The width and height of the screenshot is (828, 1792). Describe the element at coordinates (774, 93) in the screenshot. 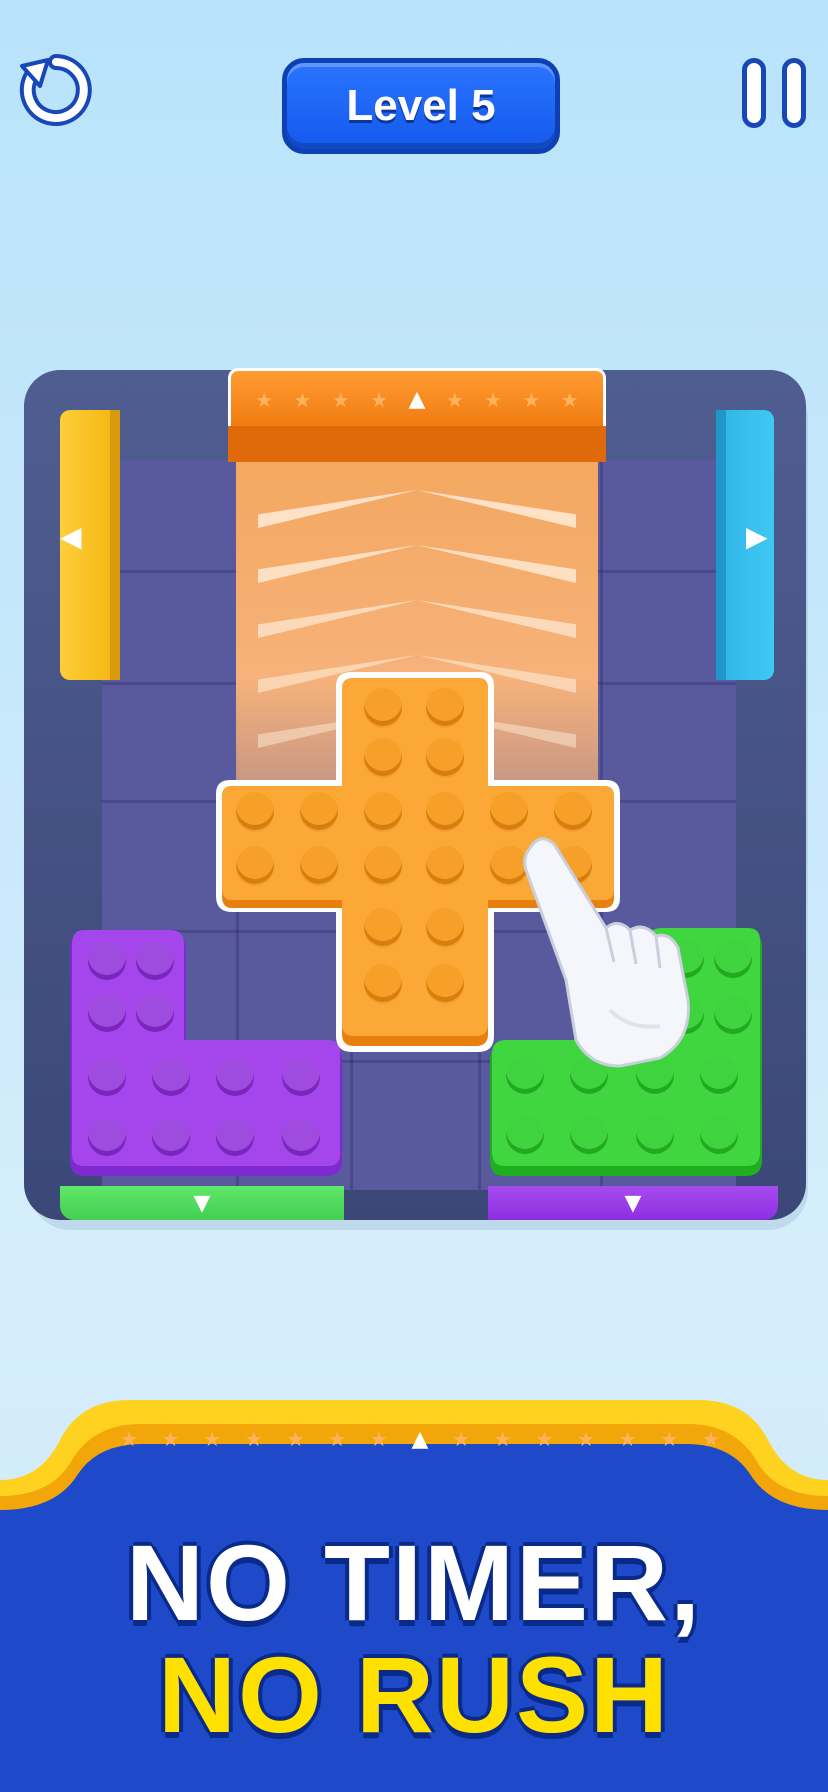

I see `pause-button` at that location.